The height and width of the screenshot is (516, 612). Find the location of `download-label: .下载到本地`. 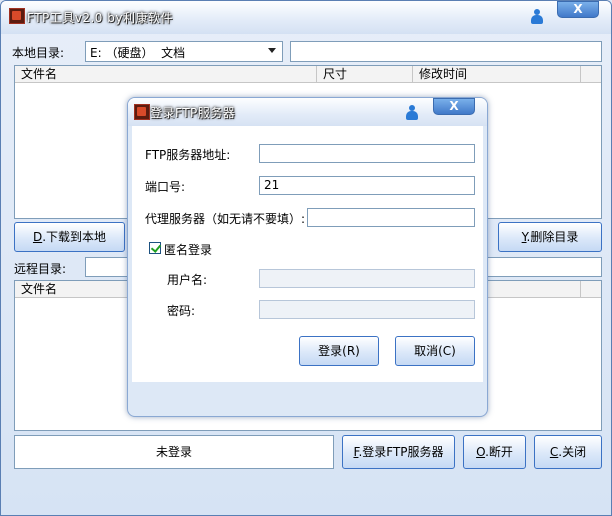

download-label: .下载到本地 is located at coordinates (74, 237).